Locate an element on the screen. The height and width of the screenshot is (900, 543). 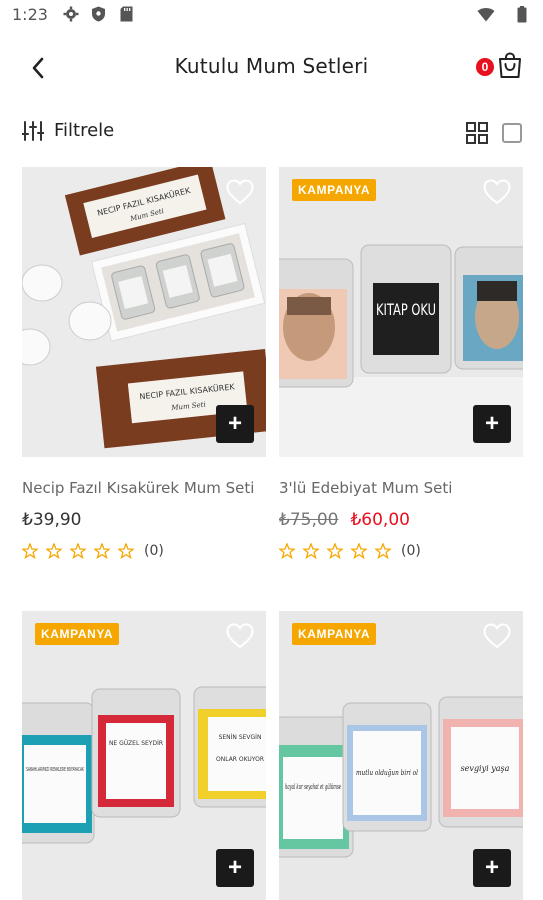
sd-card-icon is located at coordinates (127, 14).